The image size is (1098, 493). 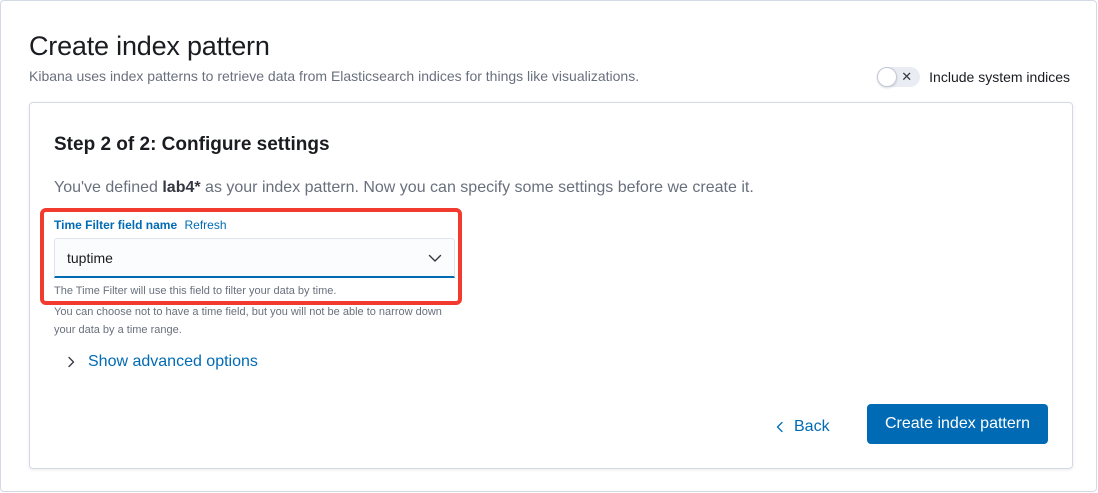 I want to click on chevron-left-icon, so click(x=779, y=427).